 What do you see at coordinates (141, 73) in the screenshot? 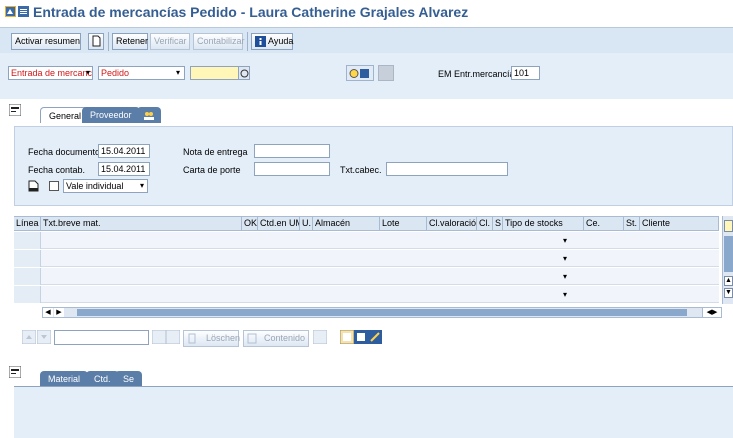
I see `reference-select: Pedido ▾` at bounding box center [141, 73].